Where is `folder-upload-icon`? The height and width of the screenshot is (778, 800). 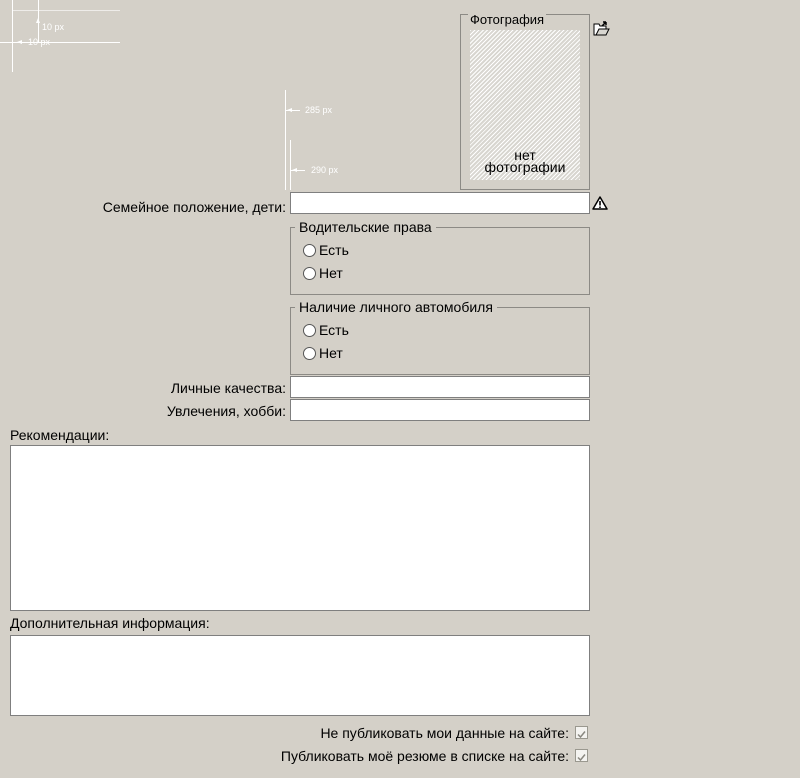
folder-upload-icon is located at coordinates (601, 28).